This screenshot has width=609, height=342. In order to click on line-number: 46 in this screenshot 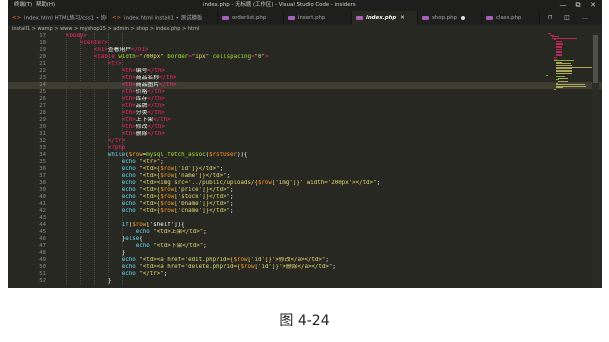, I will do `click(42, 239)`.